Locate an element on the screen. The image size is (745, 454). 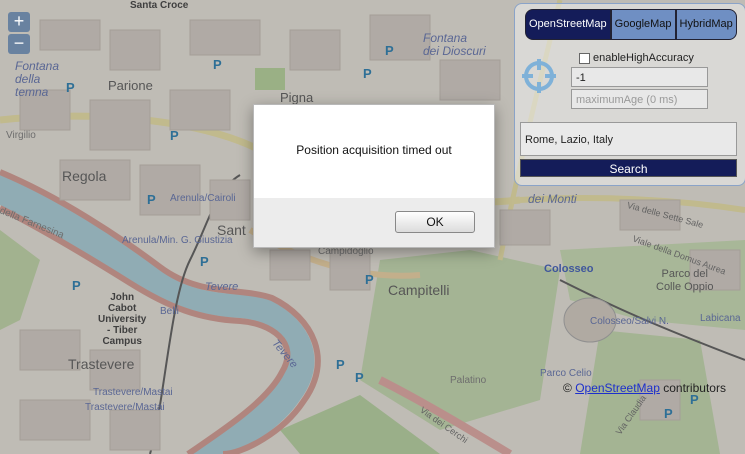
tab-hybridmap: HybridMap is located at coordinates (706, 24).